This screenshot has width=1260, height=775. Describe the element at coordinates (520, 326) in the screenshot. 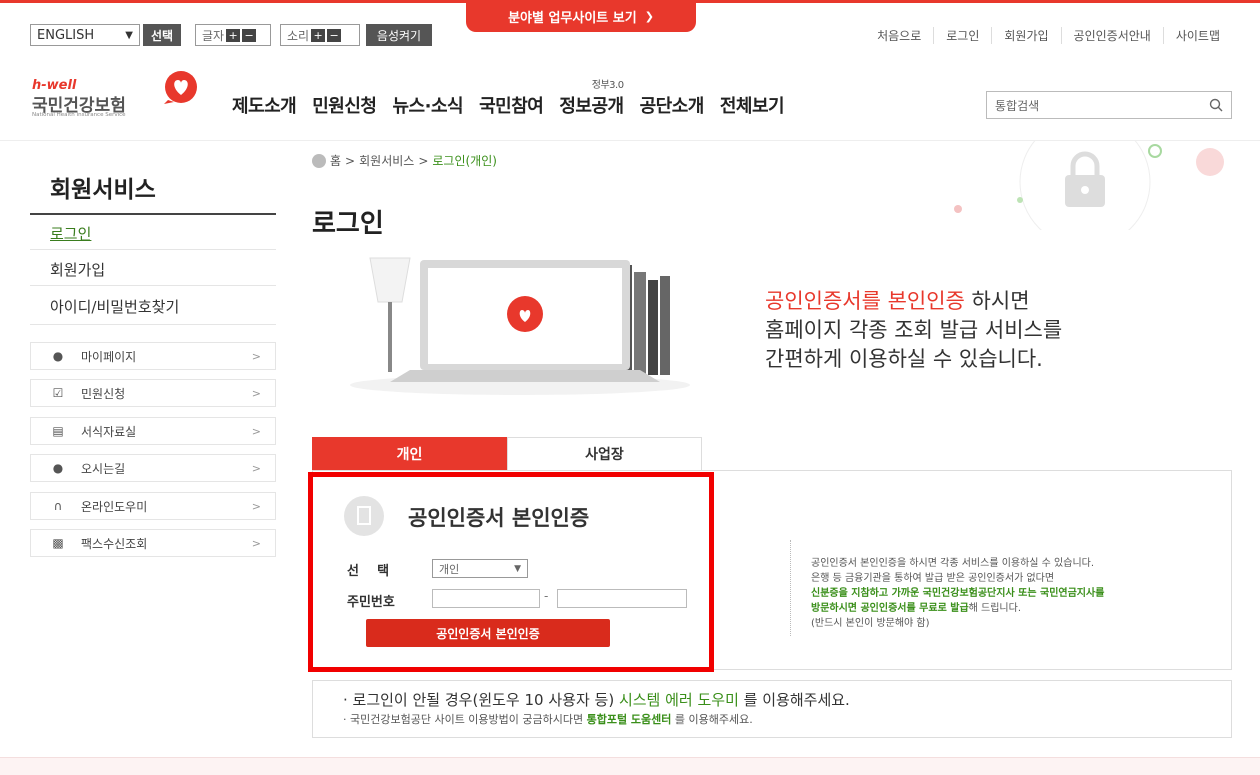

I see `laptop-illustration-icon` at that location.